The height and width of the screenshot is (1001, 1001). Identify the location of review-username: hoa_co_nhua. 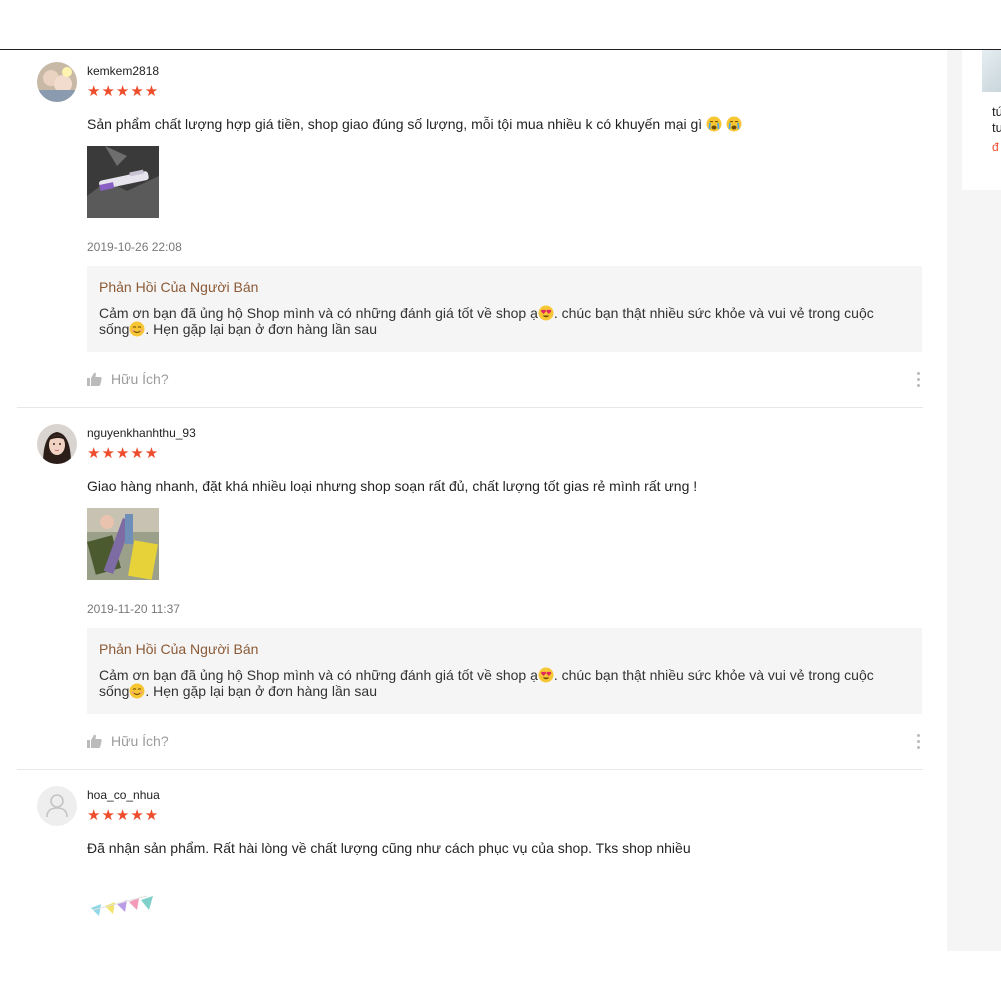
(123, 795).